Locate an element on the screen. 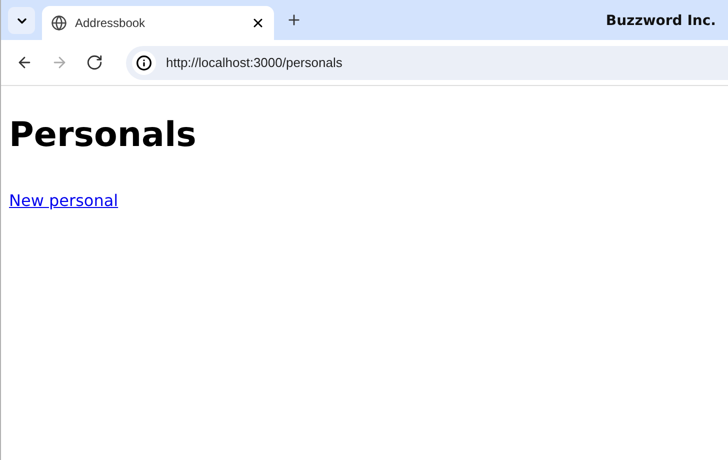 The height and width of the screenshot is (460, 728). globe-icon is located at coordinates (59, 23).